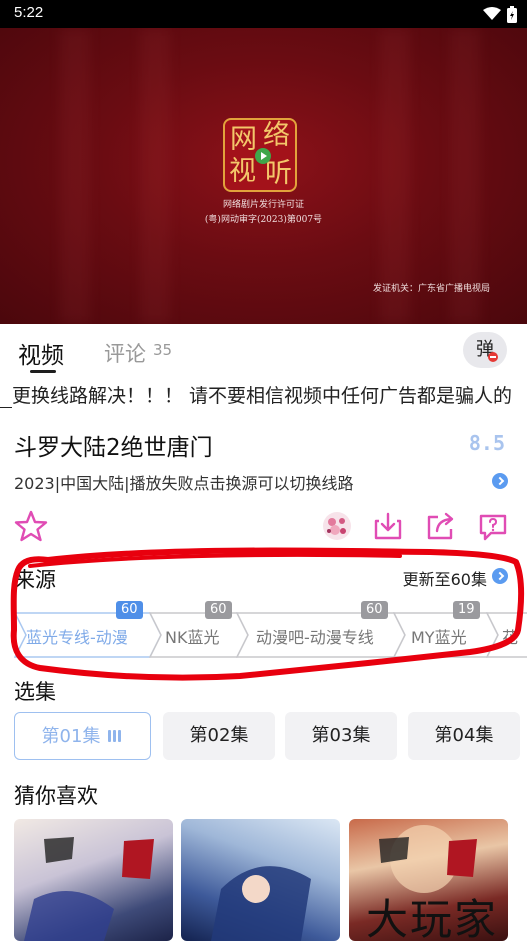 The image size is (527, 941). Describe the element at coordinates (492, 13) in the screenshot. I see `wifi-icon` at that location.